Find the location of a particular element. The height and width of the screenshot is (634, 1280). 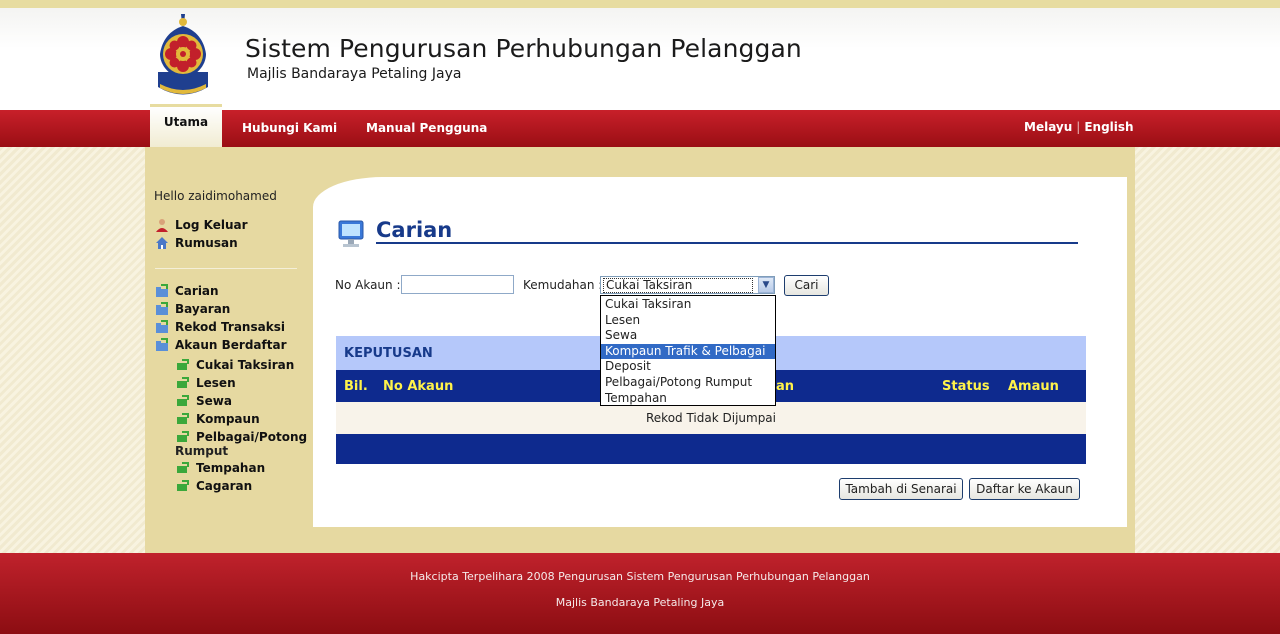

dropdown-option-selected: Kompaun Trafik & Pelbagai is located at coordinates (688, 351).